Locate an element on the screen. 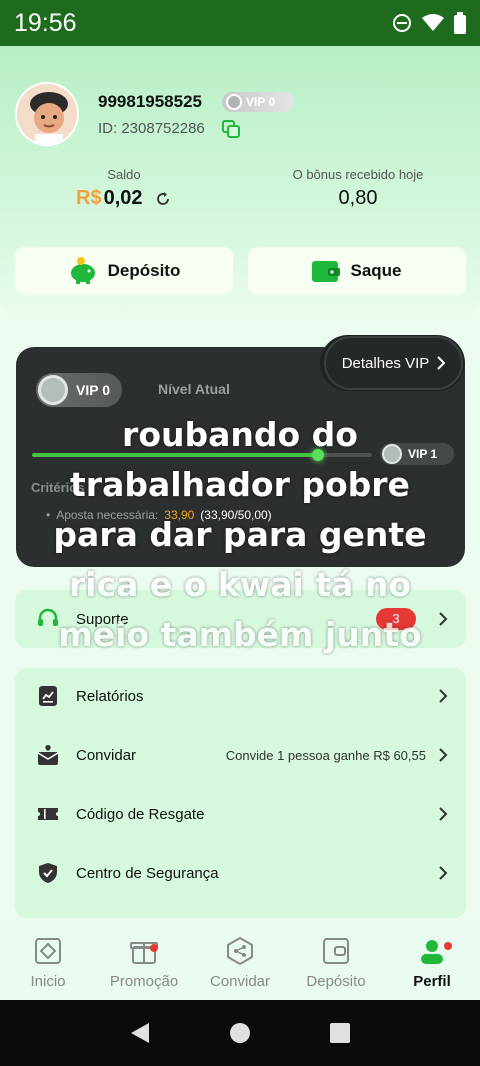 The height and width of the screenshot is (1066, 480). copy-icon is located at coordinates (231, 129).